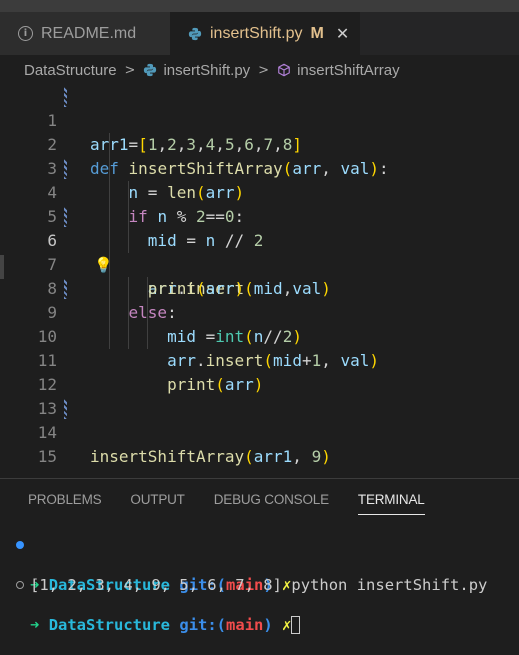 Image resolution: width=519 pixels, height=655 pixels. What do you see at coordinates (259, 604) in the screenshot?
I see `terminal-line: ➜ DataStructure git:(main) ✗` at bounding box center [259, 604].